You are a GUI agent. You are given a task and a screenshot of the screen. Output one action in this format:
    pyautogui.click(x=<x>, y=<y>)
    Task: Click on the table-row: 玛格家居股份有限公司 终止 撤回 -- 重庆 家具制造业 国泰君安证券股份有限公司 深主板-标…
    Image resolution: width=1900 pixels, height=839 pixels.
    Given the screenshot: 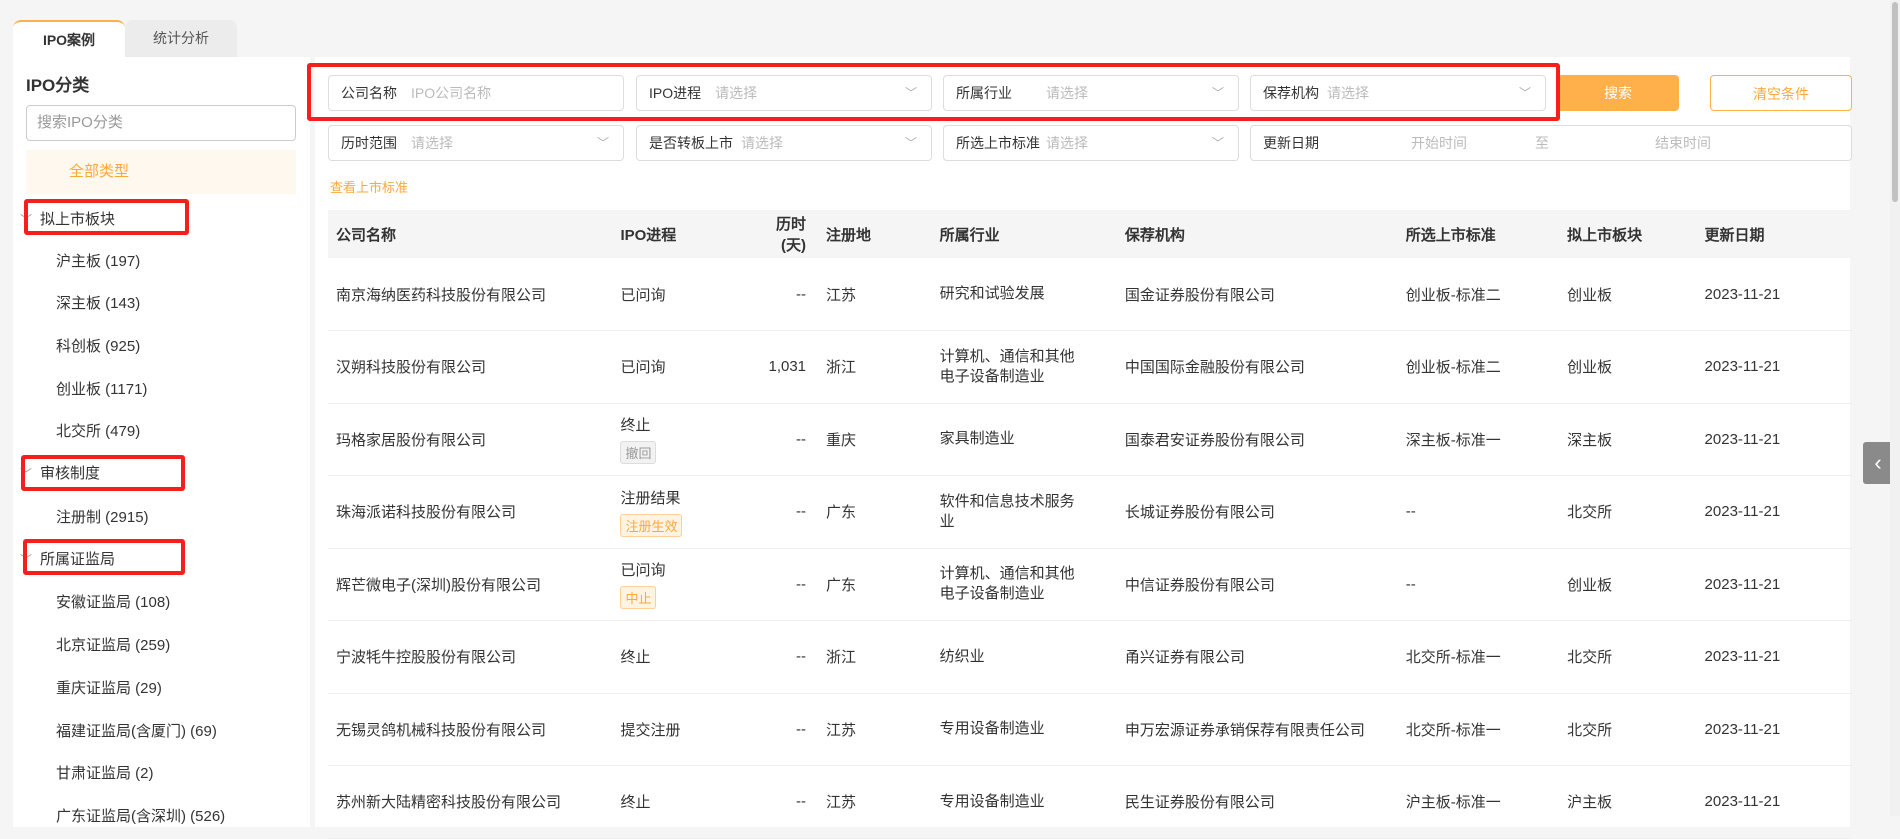 What is the action you would take?
    pyautogui.click(x=1090, y=439)
    